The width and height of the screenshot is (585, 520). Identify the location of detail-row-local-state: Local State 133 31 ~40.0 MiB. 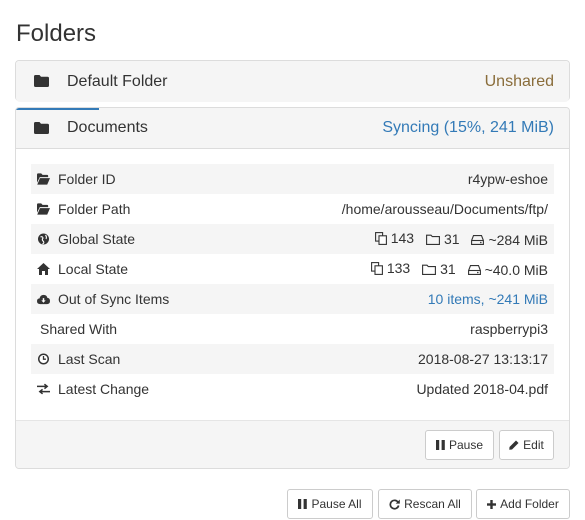
(292, 269).